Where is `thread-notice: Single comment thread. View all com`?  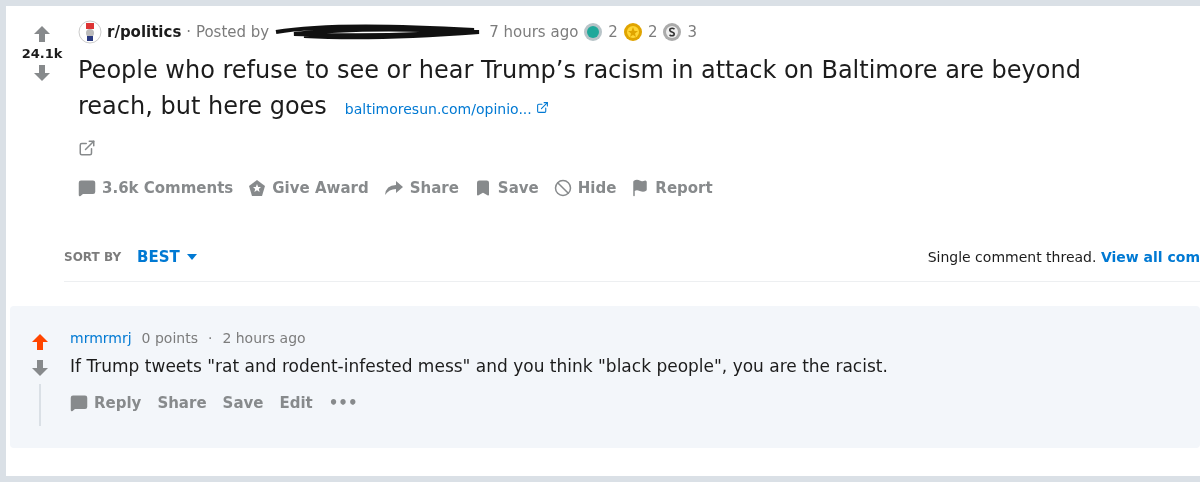 thread-notice: Single comment thread. View all com is located at coordinates (1063, 257).